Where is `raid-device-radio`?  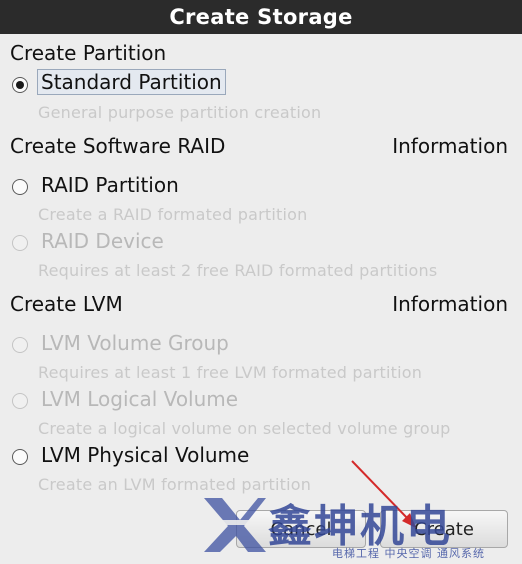
raid-device-radio is located at coordinates (20, 243).